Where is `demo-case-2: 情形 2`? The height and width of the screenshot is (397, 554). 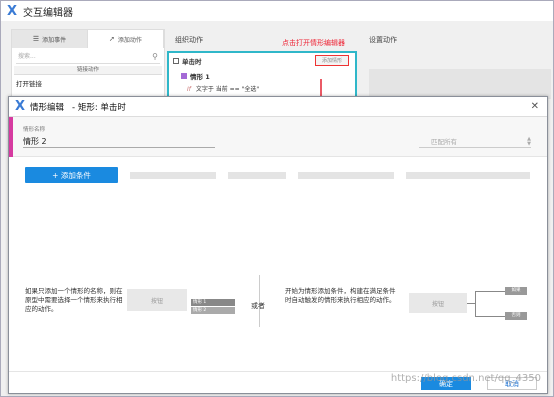
demo-case-2: 情形 2 is located at coordinates (213, 310).